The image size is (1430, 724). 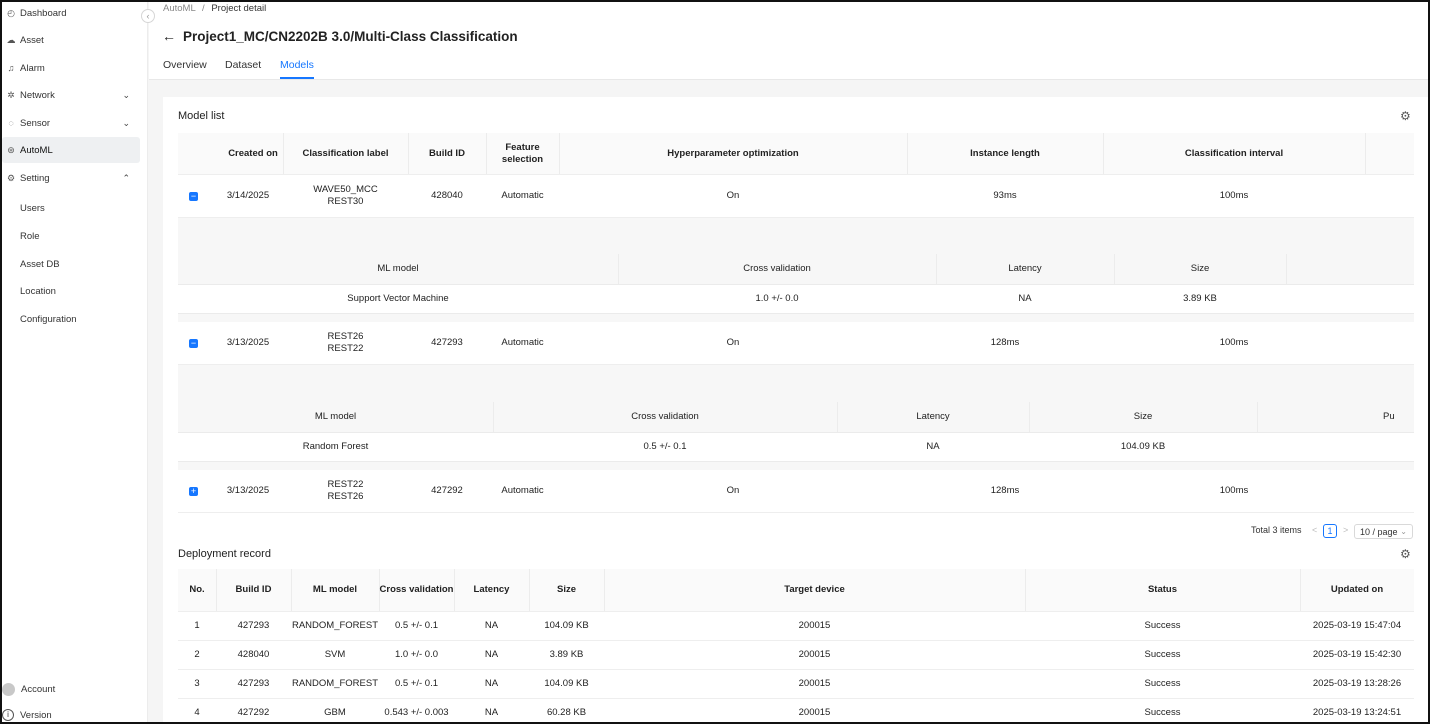 What do you see at coordinates (1234, 490) in the screenshot?
I see `classification-interval-cell: 100ms` at bounding box center [1234, 490].